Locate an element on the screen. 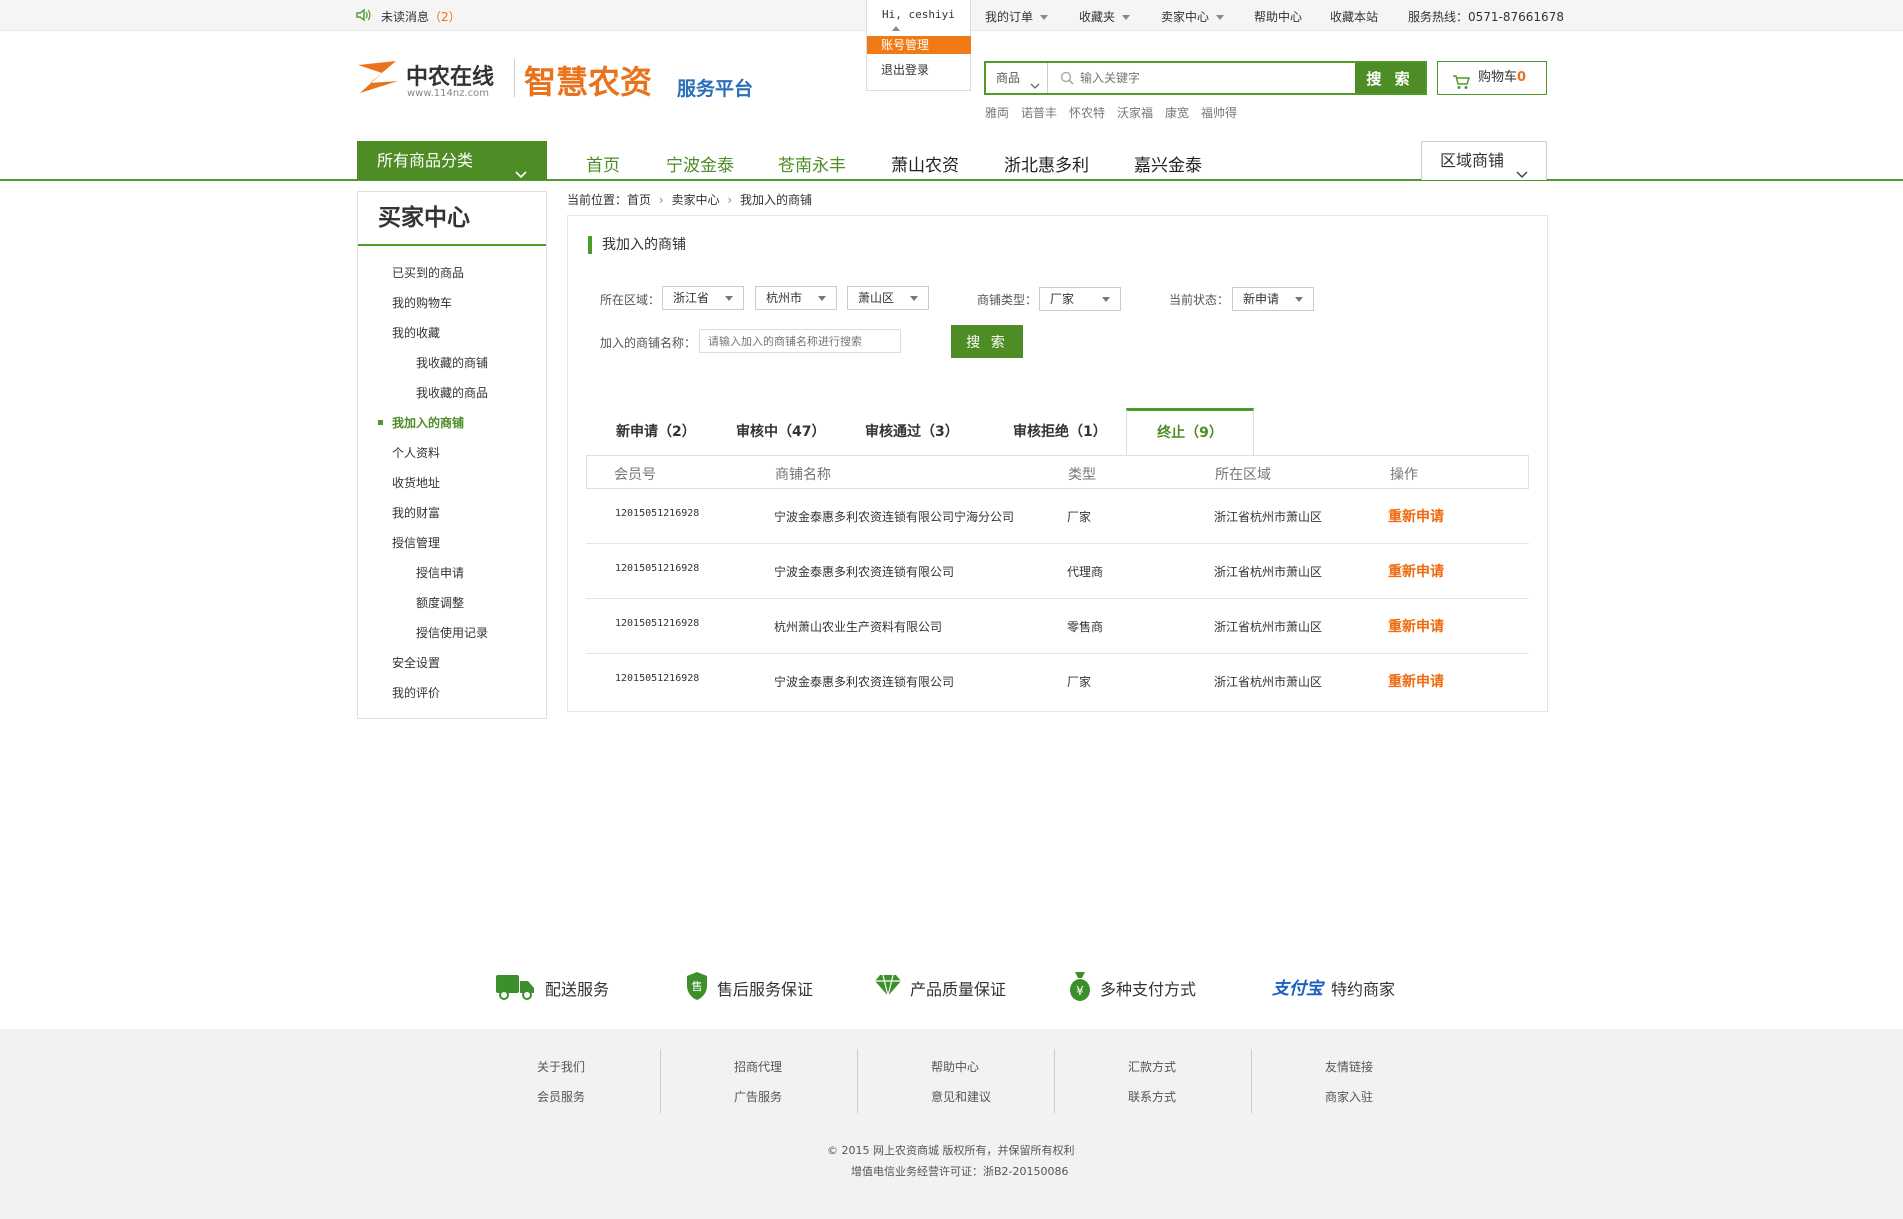 The width and height of the screenshot is (1903, 1219). table-header: 会员号 商铺名称 类型 所在区域 操作 is located at coordinates (1057, 472).